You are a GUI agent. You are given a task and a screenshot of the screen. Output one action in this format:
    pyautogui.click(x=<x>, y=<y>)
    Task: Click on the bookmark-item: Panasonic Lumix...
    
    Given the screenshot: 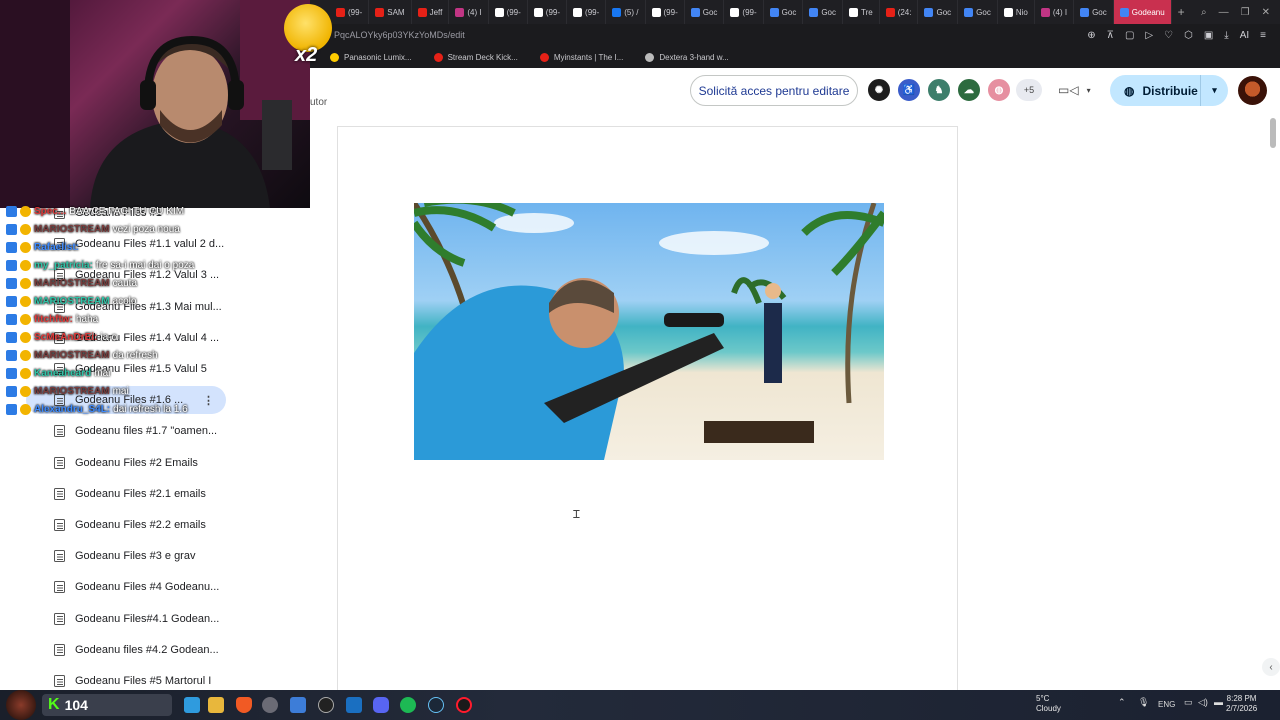 What is the action you would take?
    pyautogui.click(x=371, y=57)
    